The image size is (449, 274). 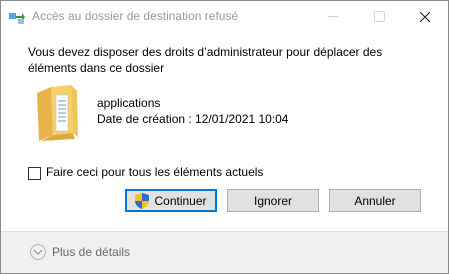 I want to click on more-details-link: Plus de détails, so click(x=91, y=252).